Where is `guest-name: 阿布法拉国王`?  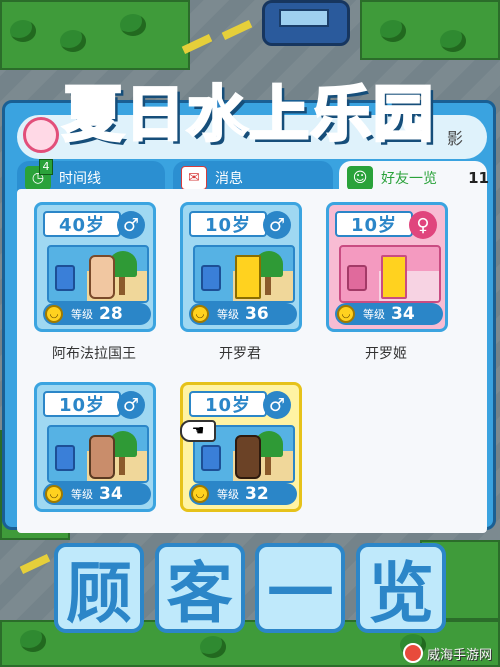
guest-name: 阿布法拉国王 is located at coordinates (94, 354).